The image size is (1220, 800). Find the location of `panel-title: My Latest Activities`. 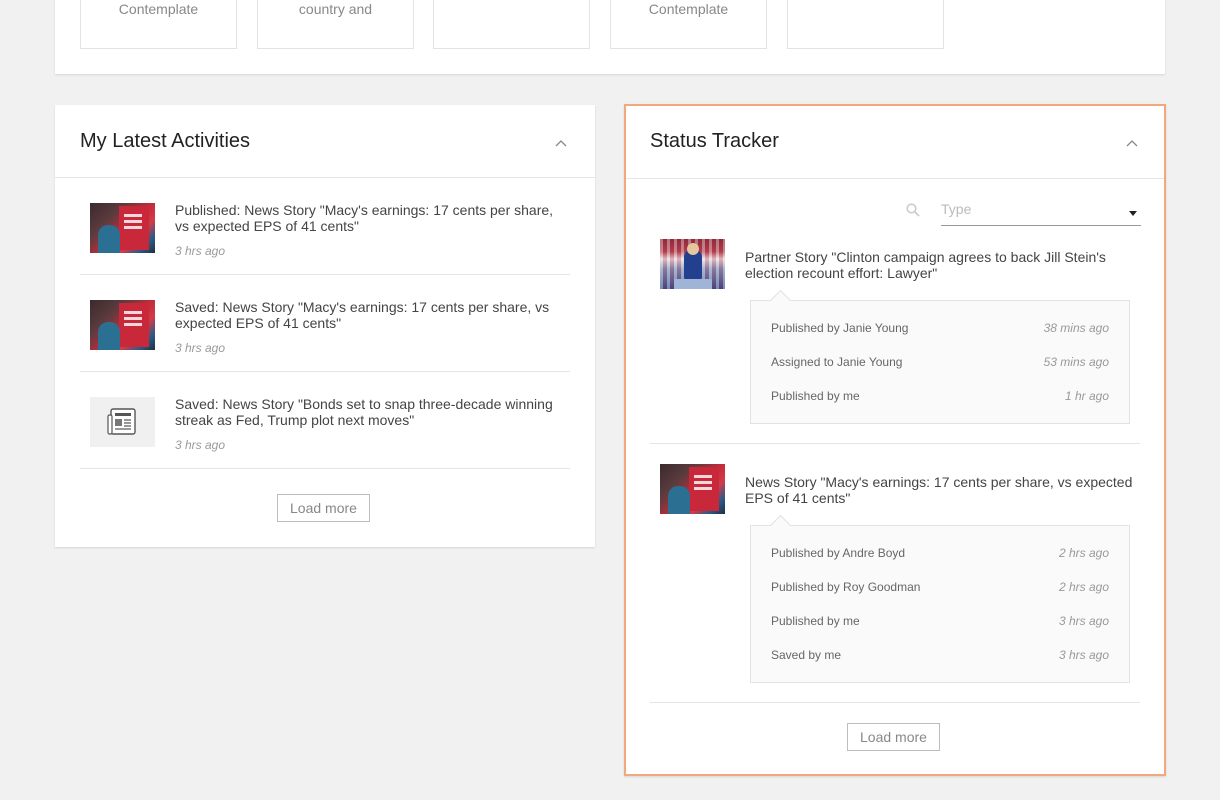

panel-title: My Latest Activities is located at coordinates (165, 141).